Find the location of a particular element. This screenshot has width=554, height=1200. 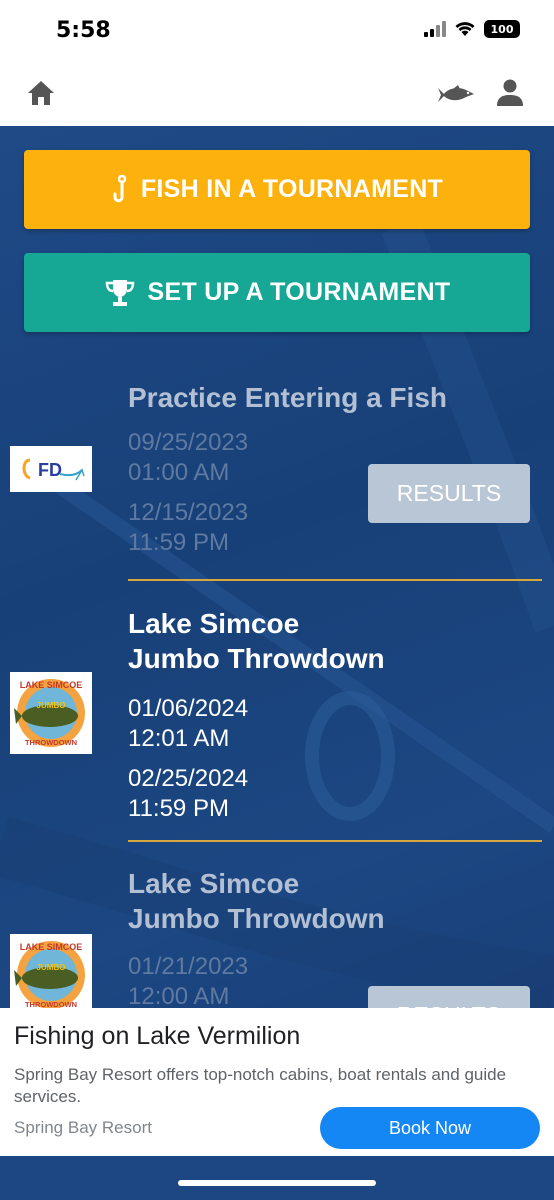

home-indicator is located at coordinates (277, 1183).